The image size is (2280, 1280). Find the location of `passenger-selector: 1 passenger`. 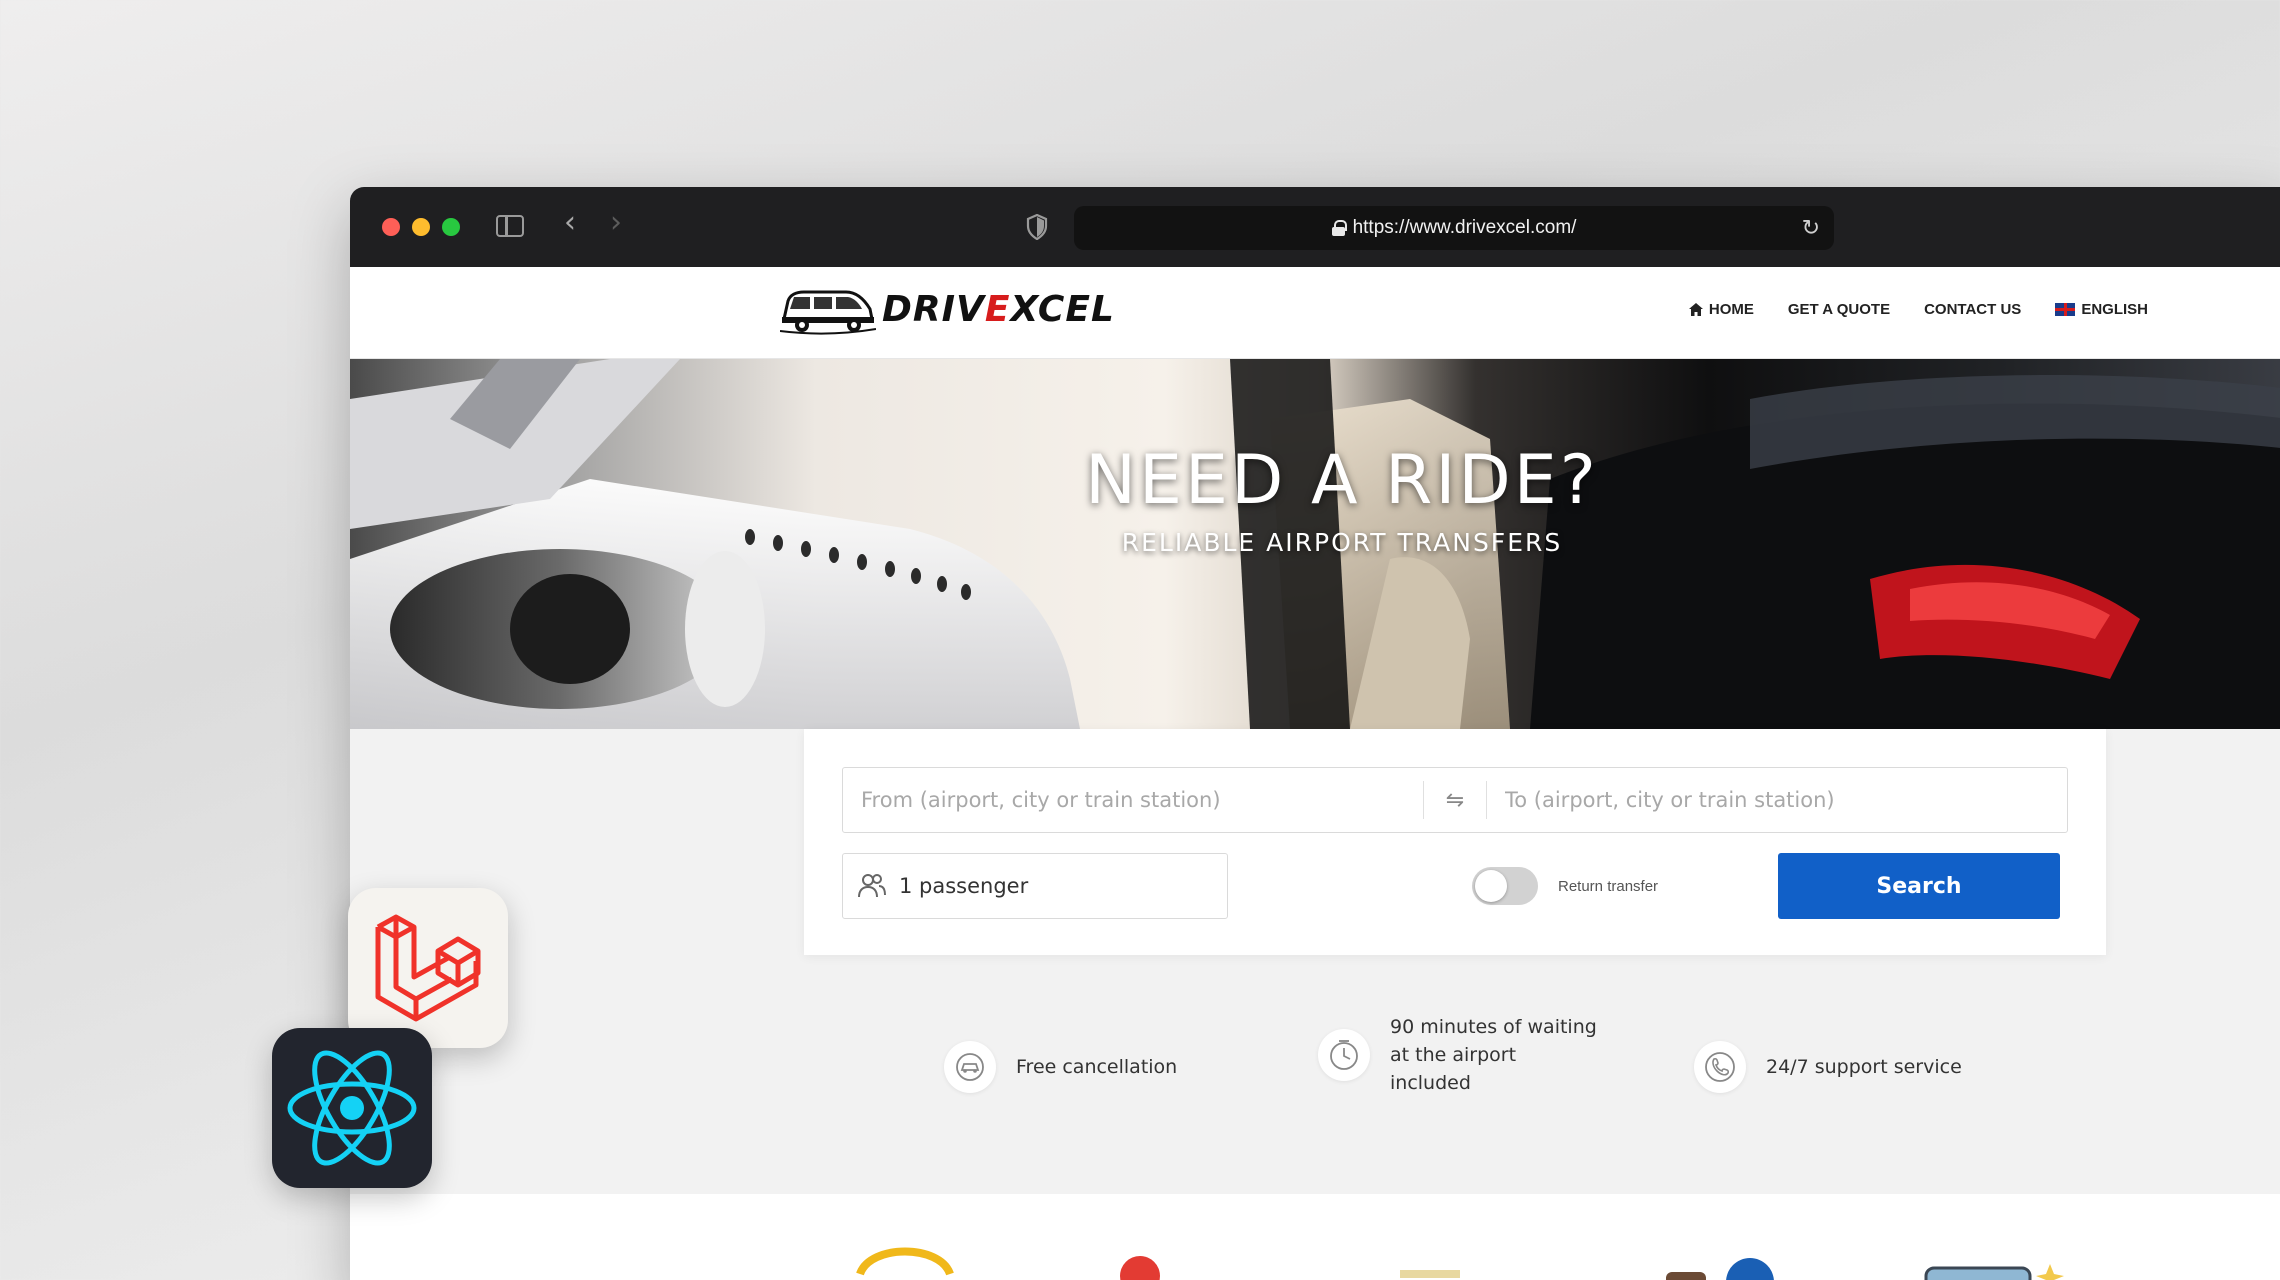

passenger-selector: 1 passenger is located at coordinates (1035, 886).